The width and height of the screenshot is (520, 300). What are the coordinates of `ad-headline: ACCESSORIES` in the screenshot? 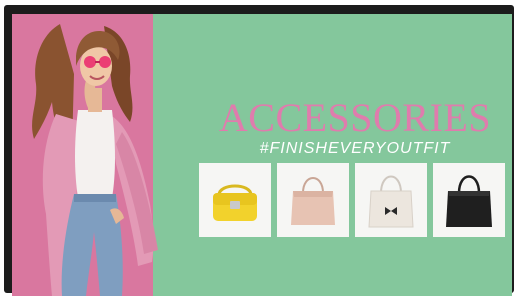 It's located at (355, 117).